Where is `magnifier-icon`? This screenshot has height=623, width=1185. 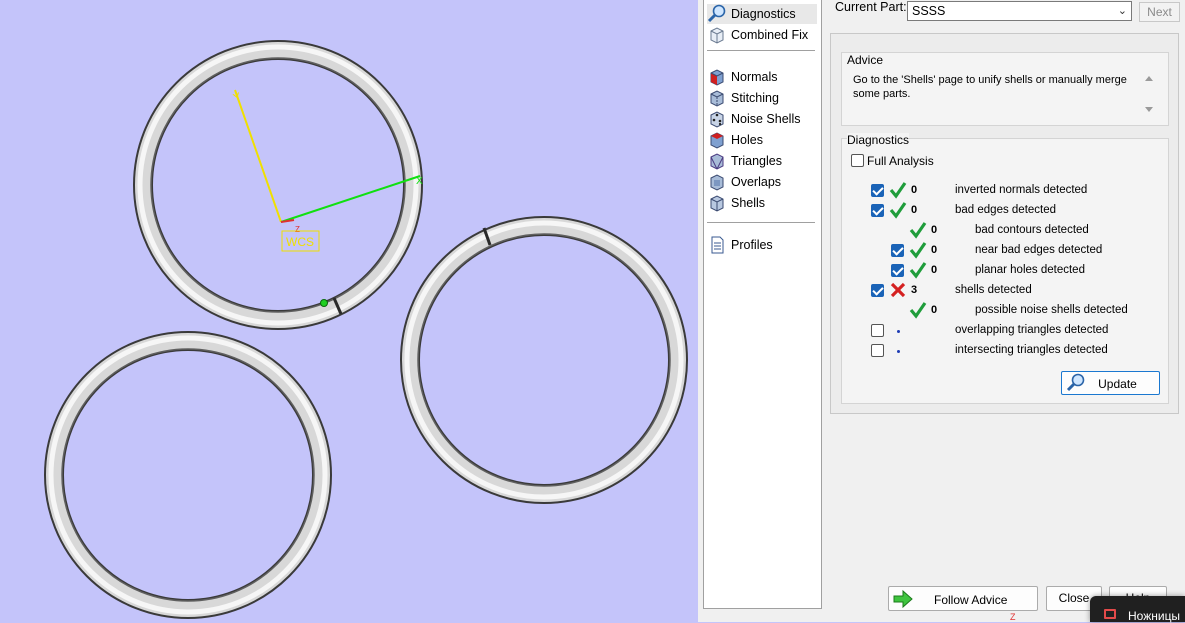 magnifier-icon is located at coordinates (716, 13).